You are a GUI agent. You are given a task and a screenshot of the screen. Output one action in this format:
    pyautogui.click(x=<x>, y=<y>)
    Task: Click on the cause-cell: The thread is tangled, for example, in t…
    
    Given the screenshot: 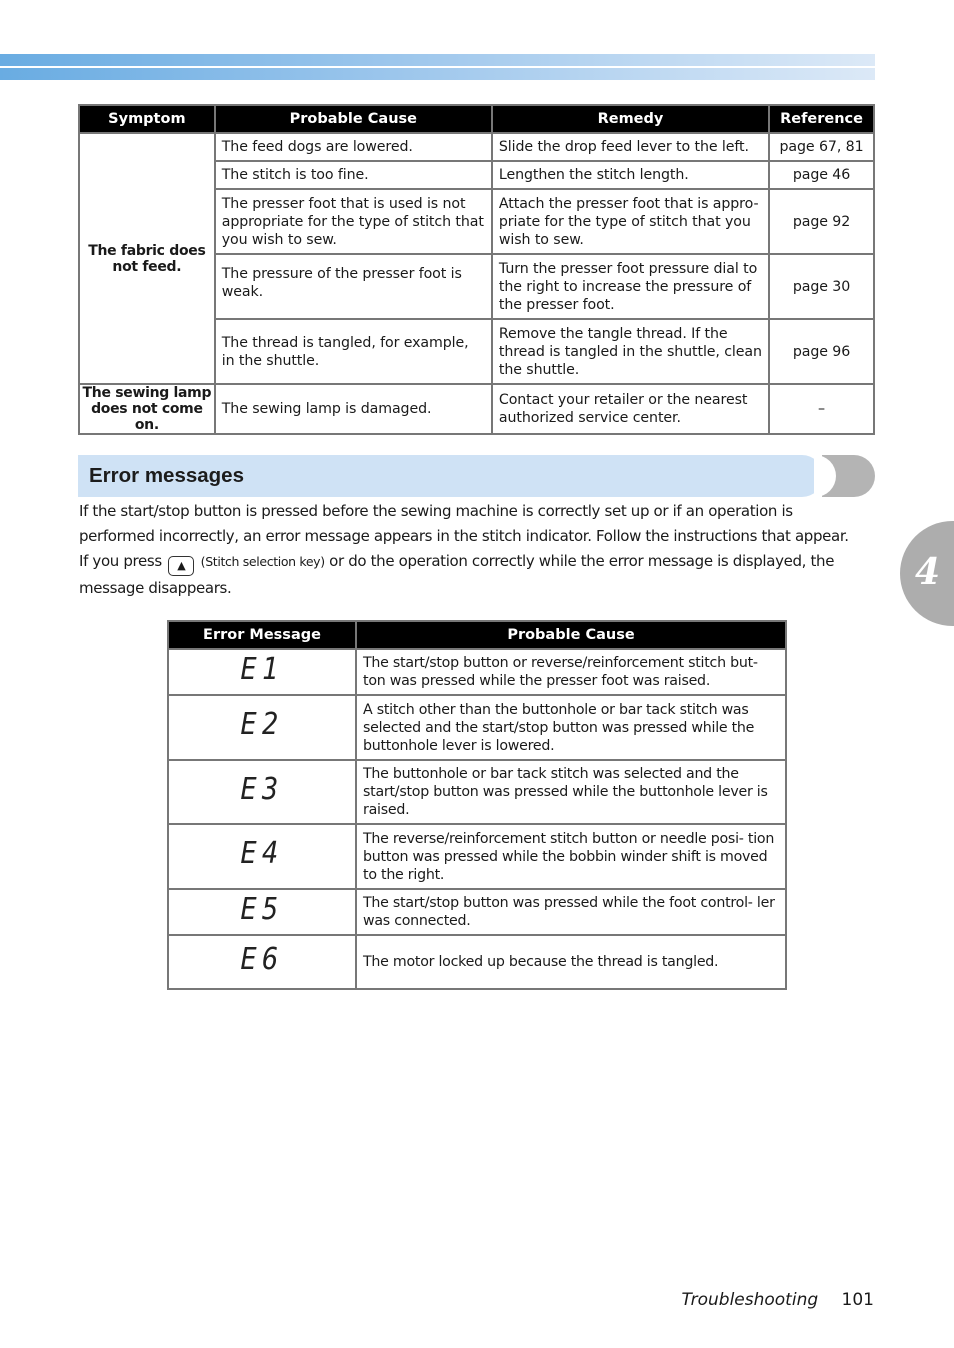 What is the action you would take?
    pyautogui.click(x=353, y=351)
    